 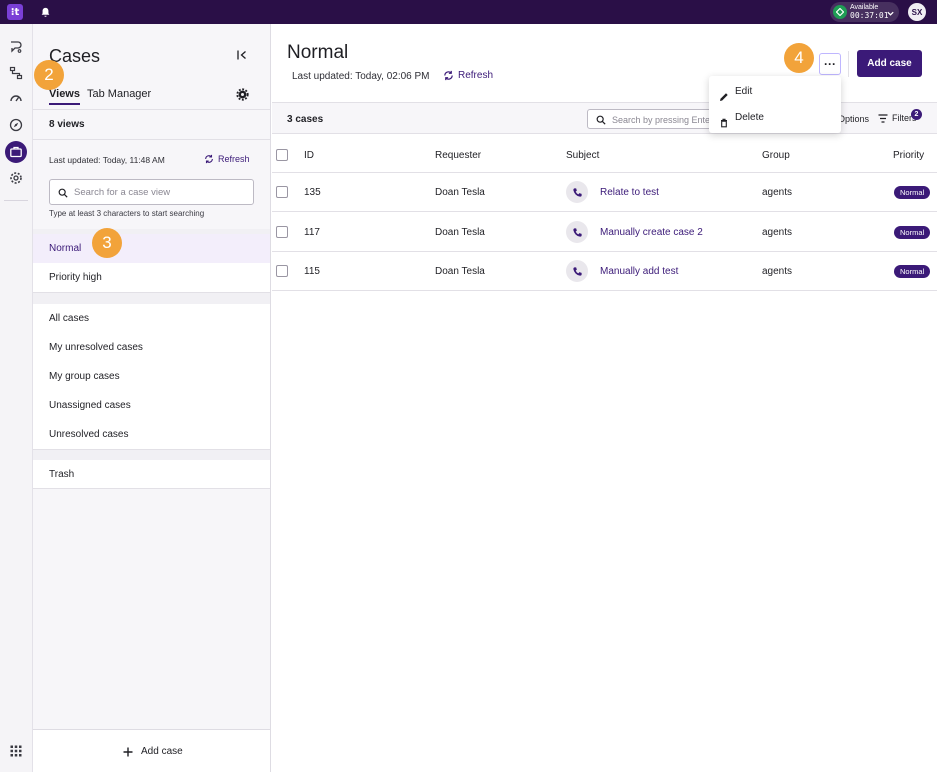 What do you see at coordinates (629, 192) in the screenshot?
I see `case-subject-link: Relate to test` at bounding box center [629, 192].